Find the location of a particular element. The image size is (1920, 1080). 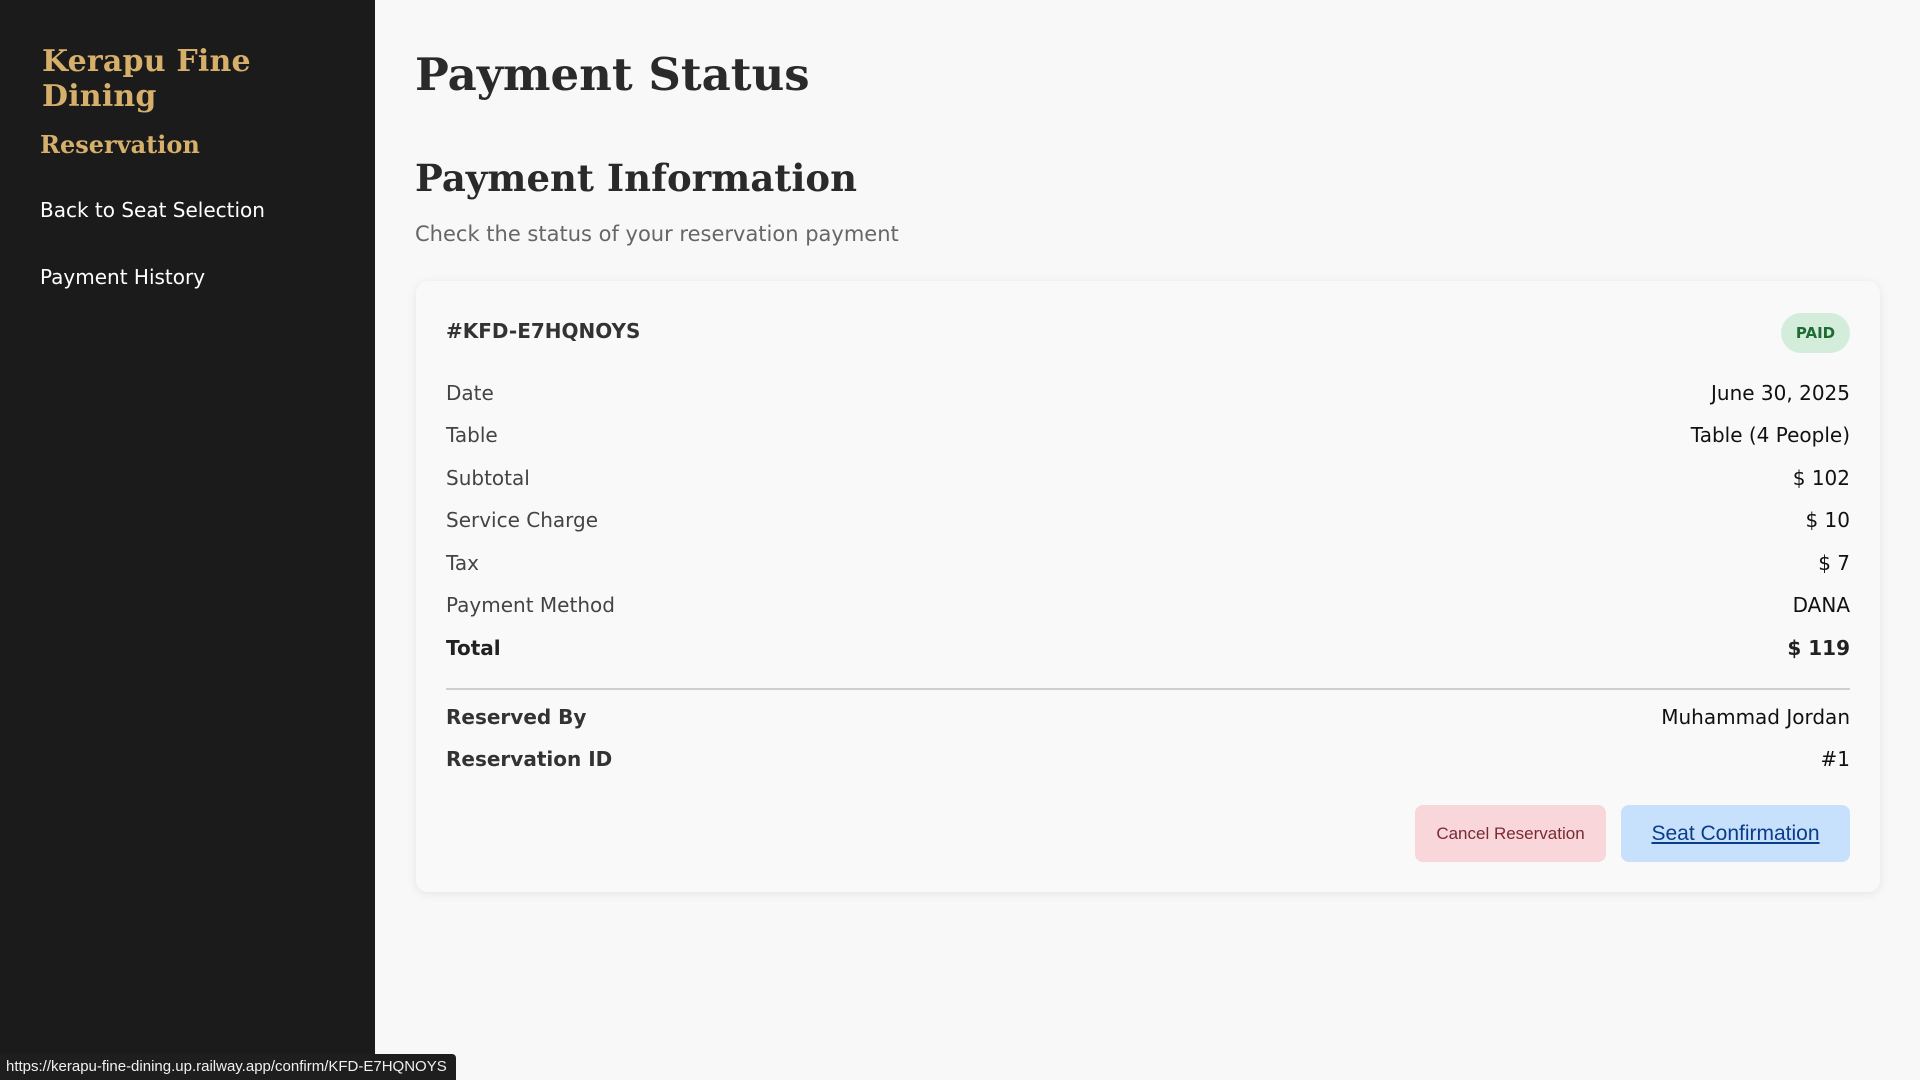

detail-row-tax: Tax $ 7 is located at coordinates (1148, 563).